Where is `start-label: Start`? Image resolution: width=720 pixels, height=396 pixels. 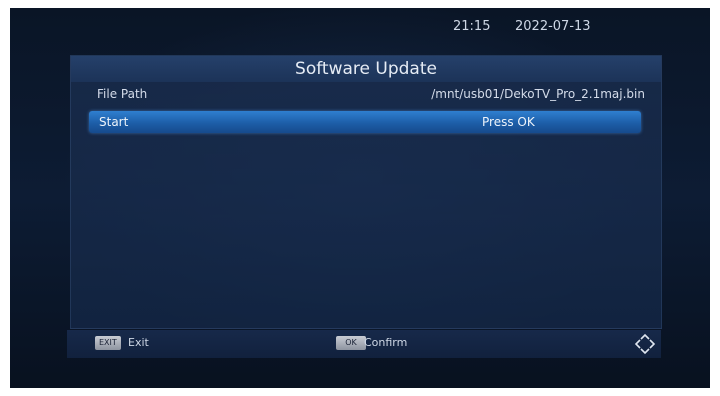 start-label: Start is located at coordinates (114, 122).